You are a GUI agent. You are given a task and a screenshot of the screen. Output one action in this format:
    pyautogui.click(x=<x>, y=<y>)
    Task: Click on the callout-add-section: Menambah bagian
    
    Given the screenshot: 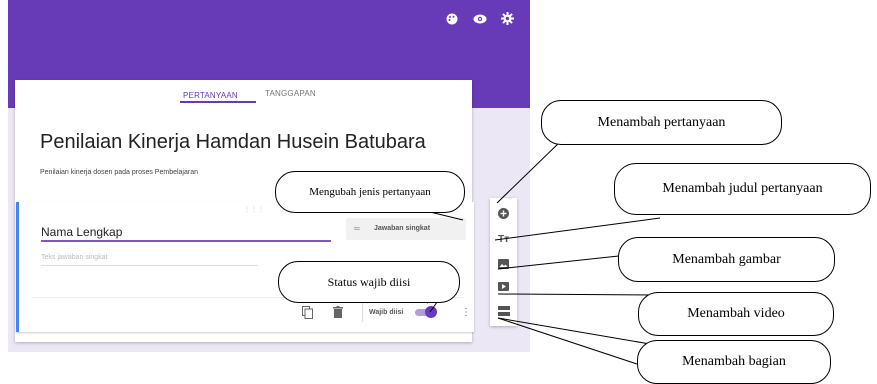 What is the action you would take?
    pyautogui.click(x=734, y=362)
    